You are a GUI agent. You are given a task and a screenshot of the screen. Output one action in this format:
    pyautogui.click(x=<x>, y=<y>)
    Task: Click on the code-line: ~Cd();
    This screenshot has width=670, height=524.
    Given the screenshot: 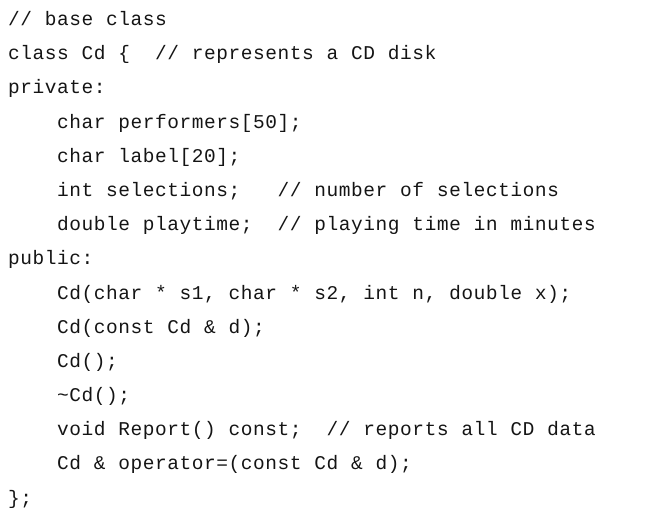 What is the action you would take?
    pyautogui.click(x=69, y=396)
    